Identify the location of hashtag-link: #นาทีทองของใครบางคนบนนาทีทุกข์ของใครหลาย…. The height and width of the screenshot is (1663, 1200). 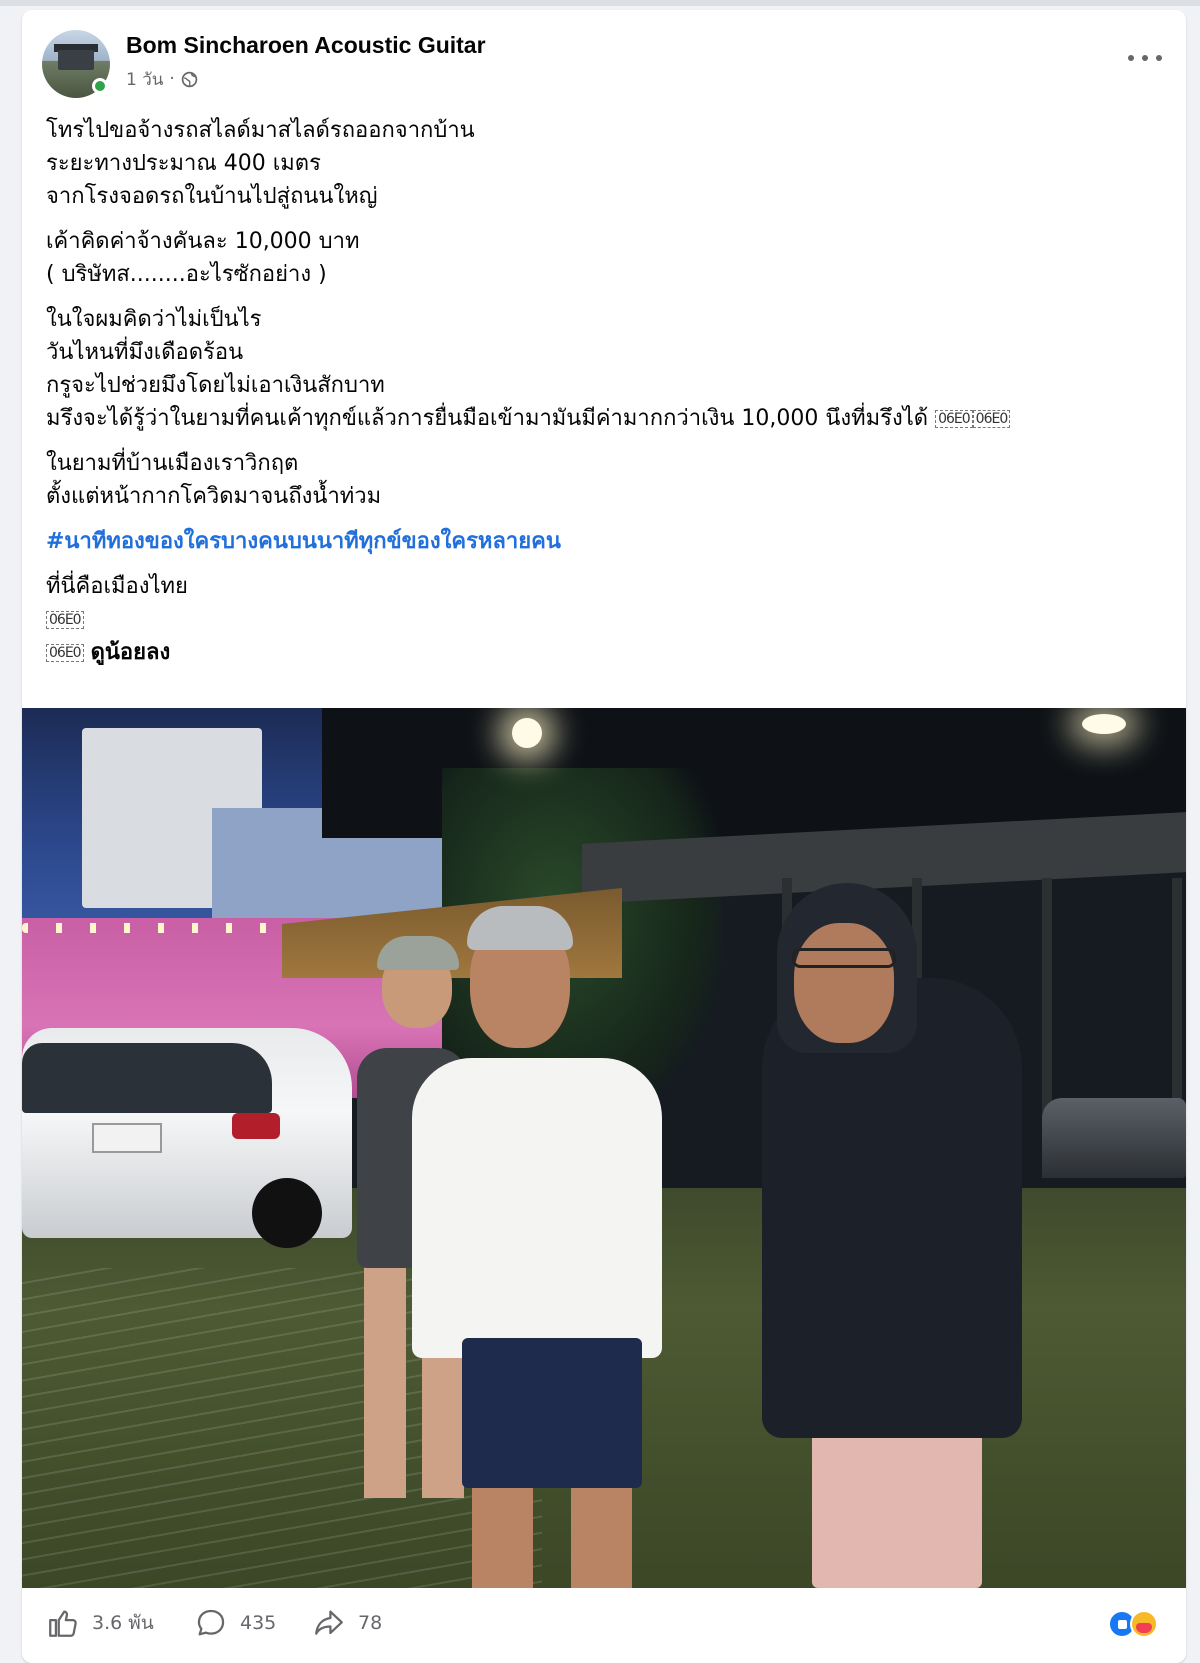
(601, 541).